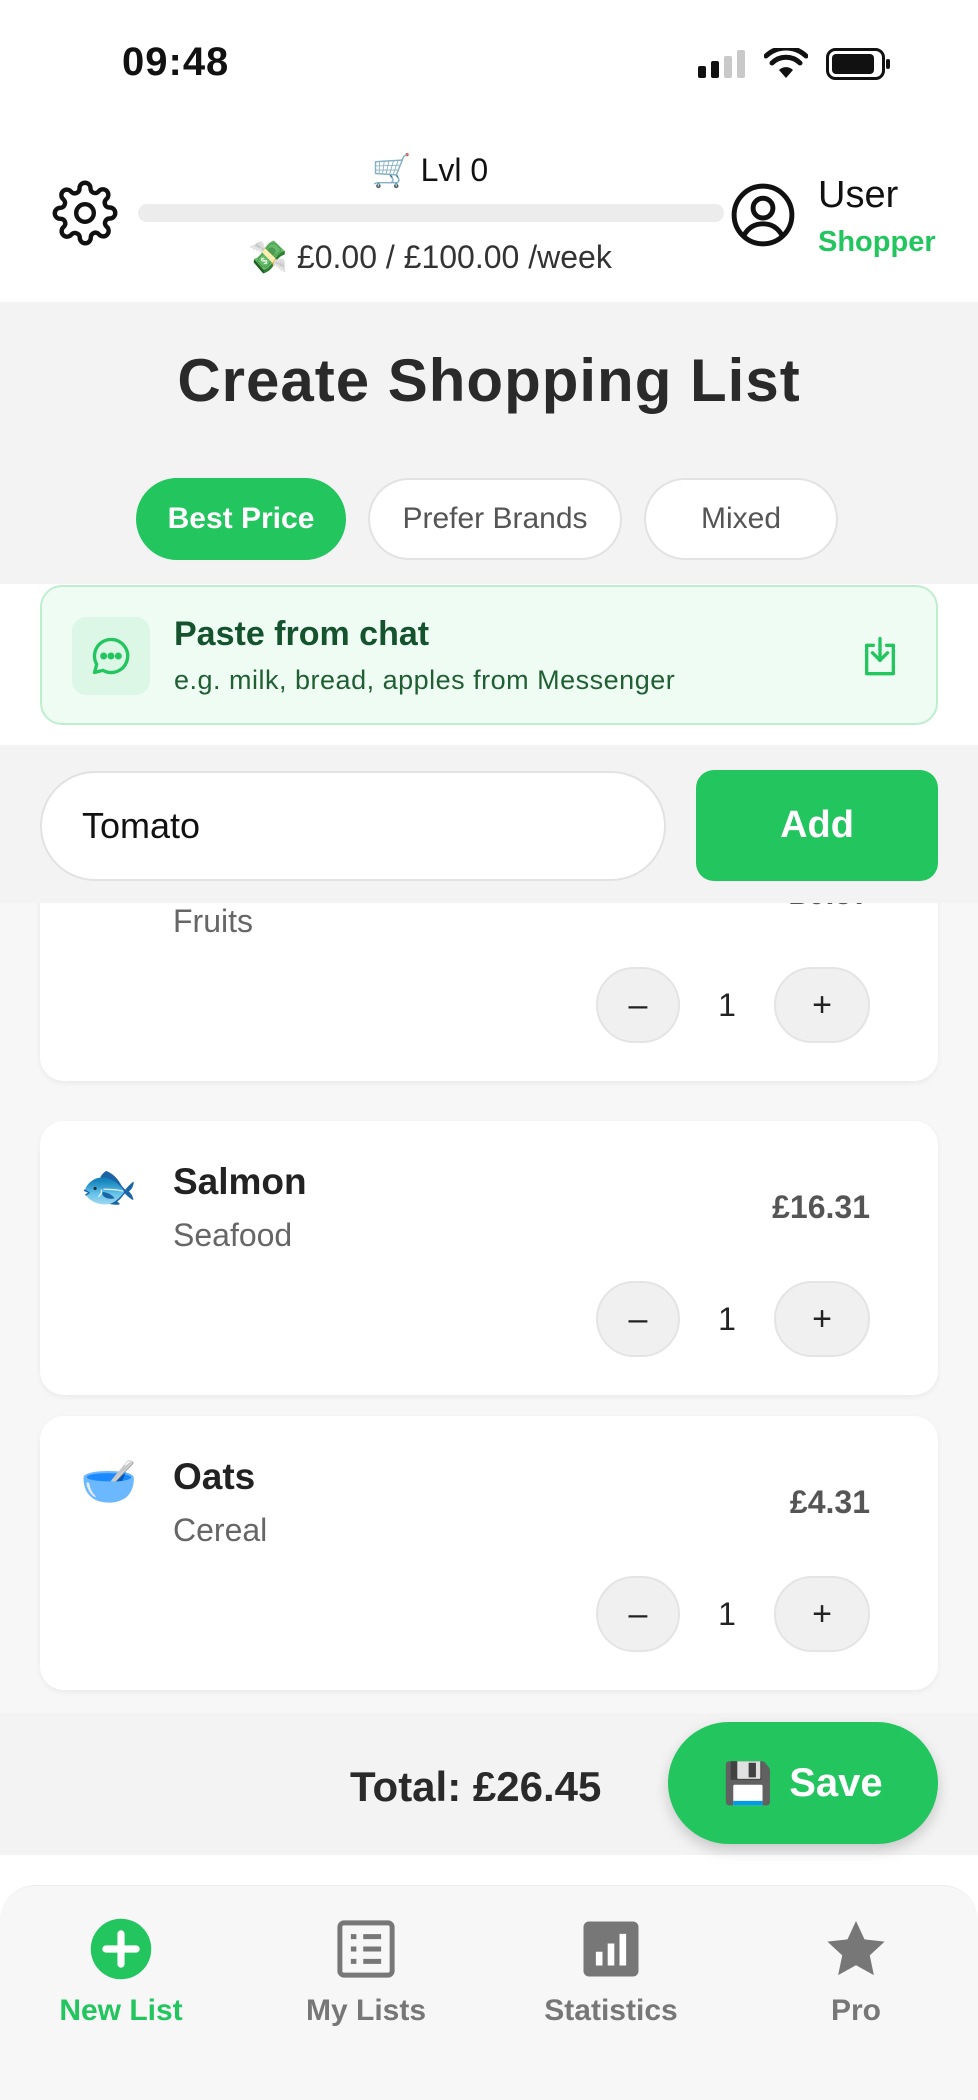 This screenshot has height=2100, width=978. I want to click on status-time: 09:48, so click(176, 62).